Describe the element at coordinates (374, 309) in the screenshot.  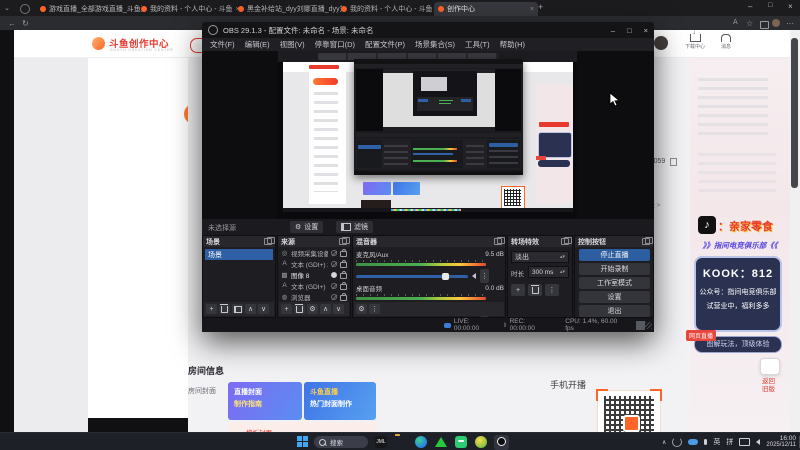
I see `mixer-menu-icon: ⋮` at that location.